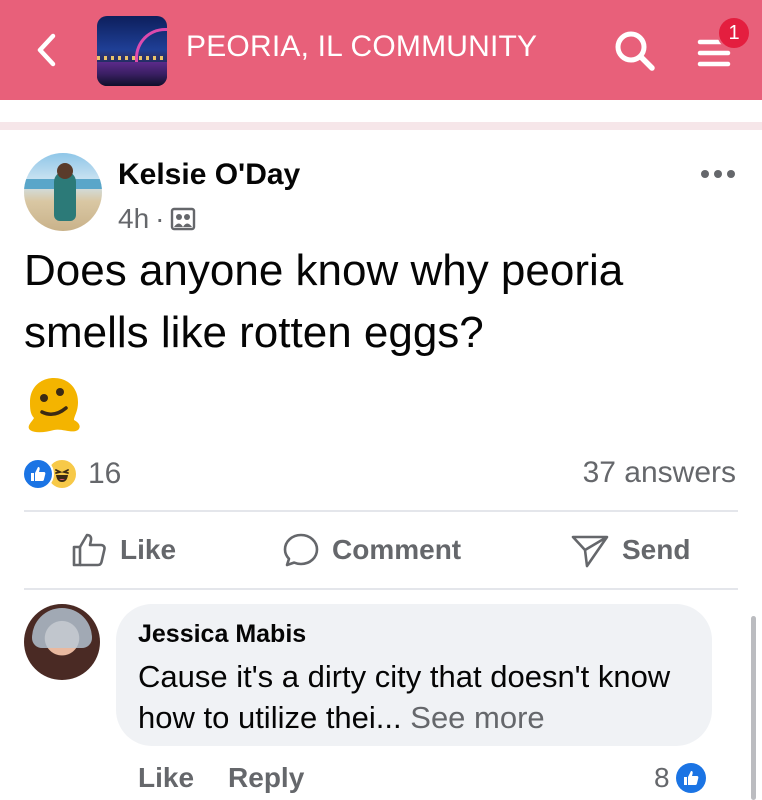 This screenshot has height=800, width=762. What do you see at coordinates (301, 550) in the screenshot?
I see `comment-bubble-icon` at bounding box center [301, 550].